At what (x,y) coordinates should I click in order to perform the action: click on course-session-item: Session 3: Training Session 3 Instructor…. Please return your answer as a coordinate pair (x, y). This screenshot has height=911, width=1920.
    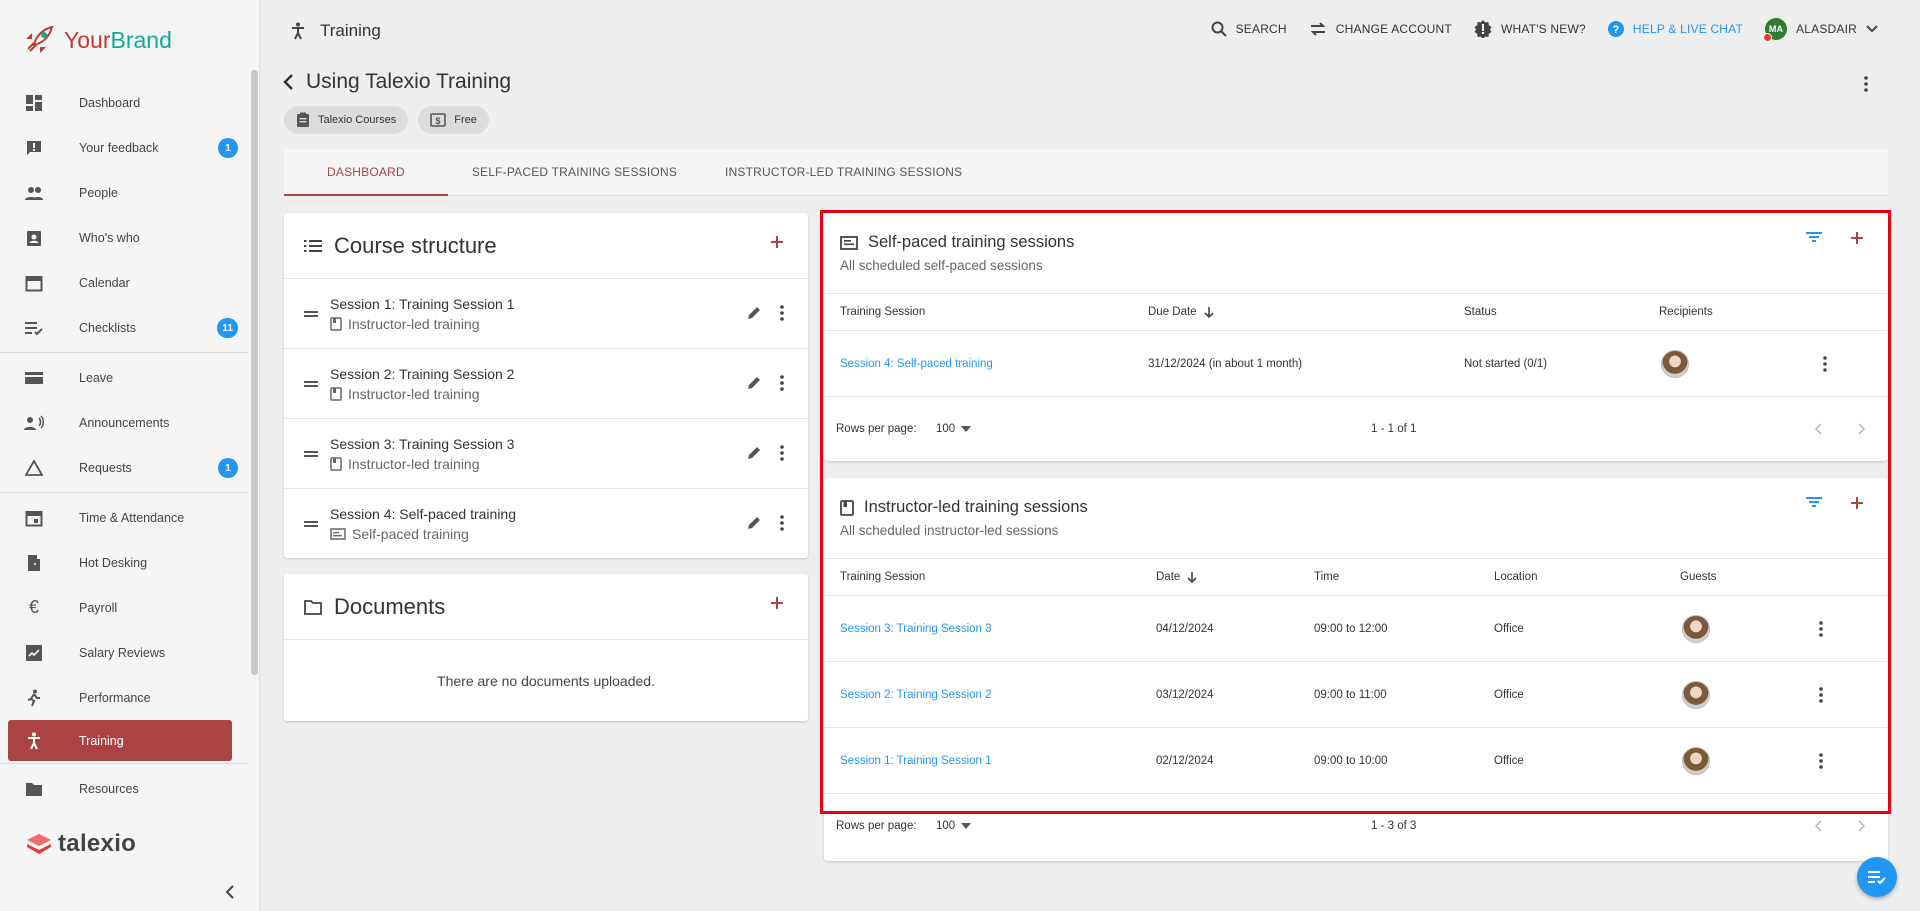
    Looking at the image, I should click on (546, 454).